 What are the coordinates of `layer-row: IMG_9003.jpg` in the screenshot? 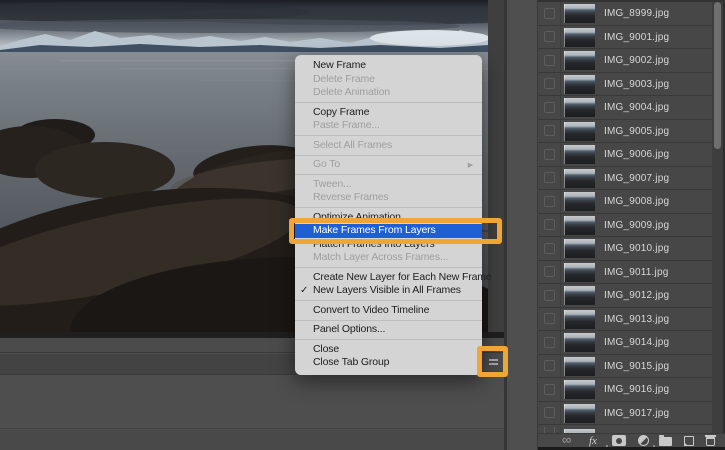 It's located at (631, 84).